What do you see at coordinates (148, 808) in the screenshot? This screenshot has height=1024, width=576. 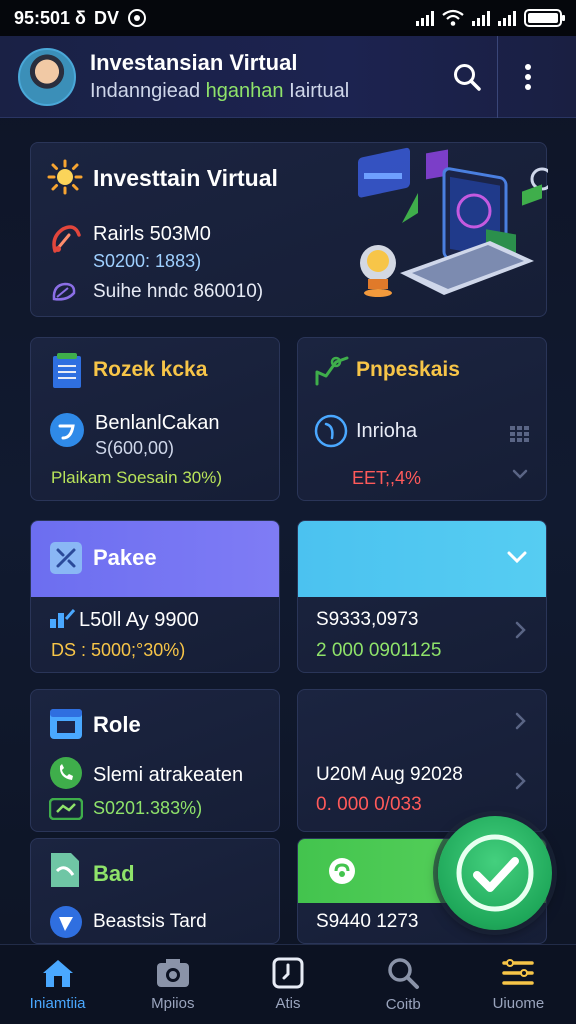 I see `role-line-2: S0201.383%)` at bounding box center [148, 808].